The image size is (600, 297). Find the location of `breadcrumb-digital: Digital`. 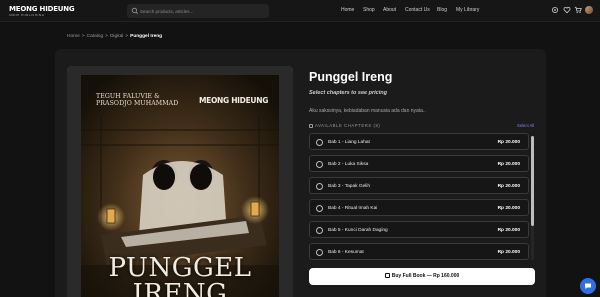

breadcrumb-digital: Digital is located at coordinates (116, 36).